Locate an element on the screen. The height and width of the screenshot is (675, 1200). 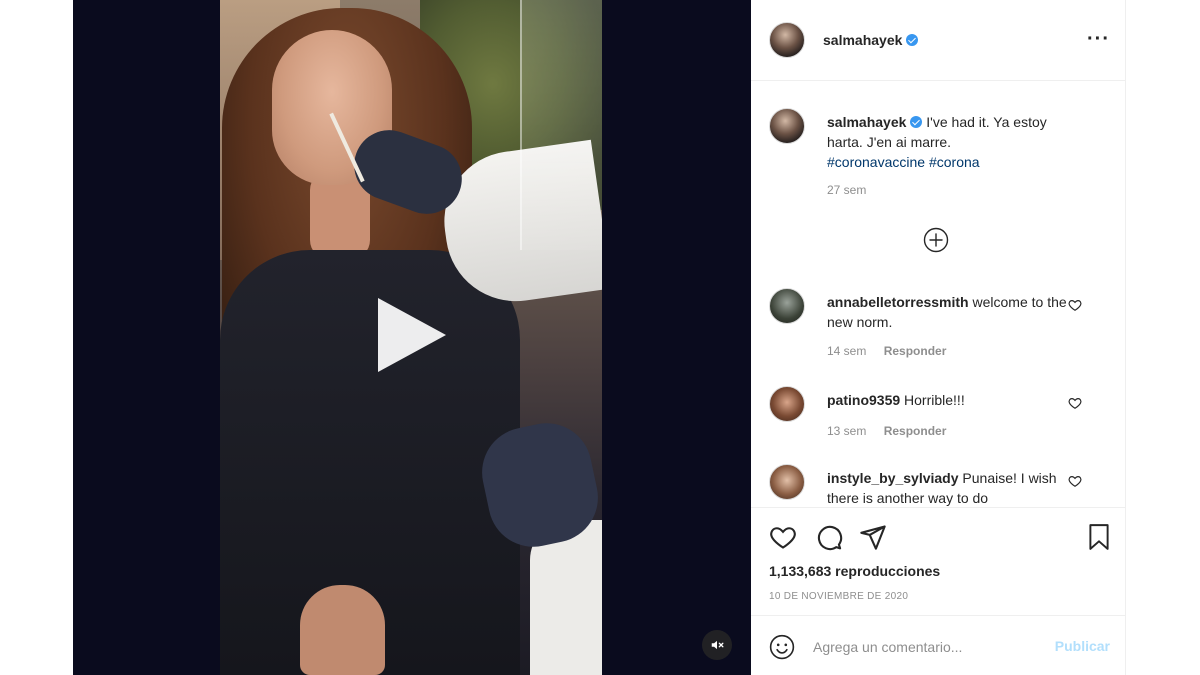
mute-button is located at coordinates (717, 645).